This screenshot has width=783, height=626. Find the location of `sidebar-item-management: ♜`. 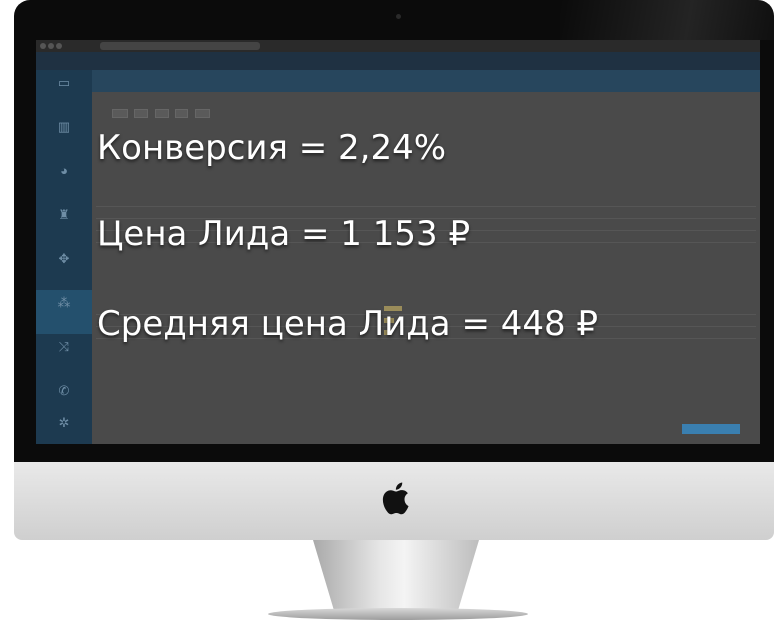

sidebar-item-management: ♜ is located at coordinates (64, 224).